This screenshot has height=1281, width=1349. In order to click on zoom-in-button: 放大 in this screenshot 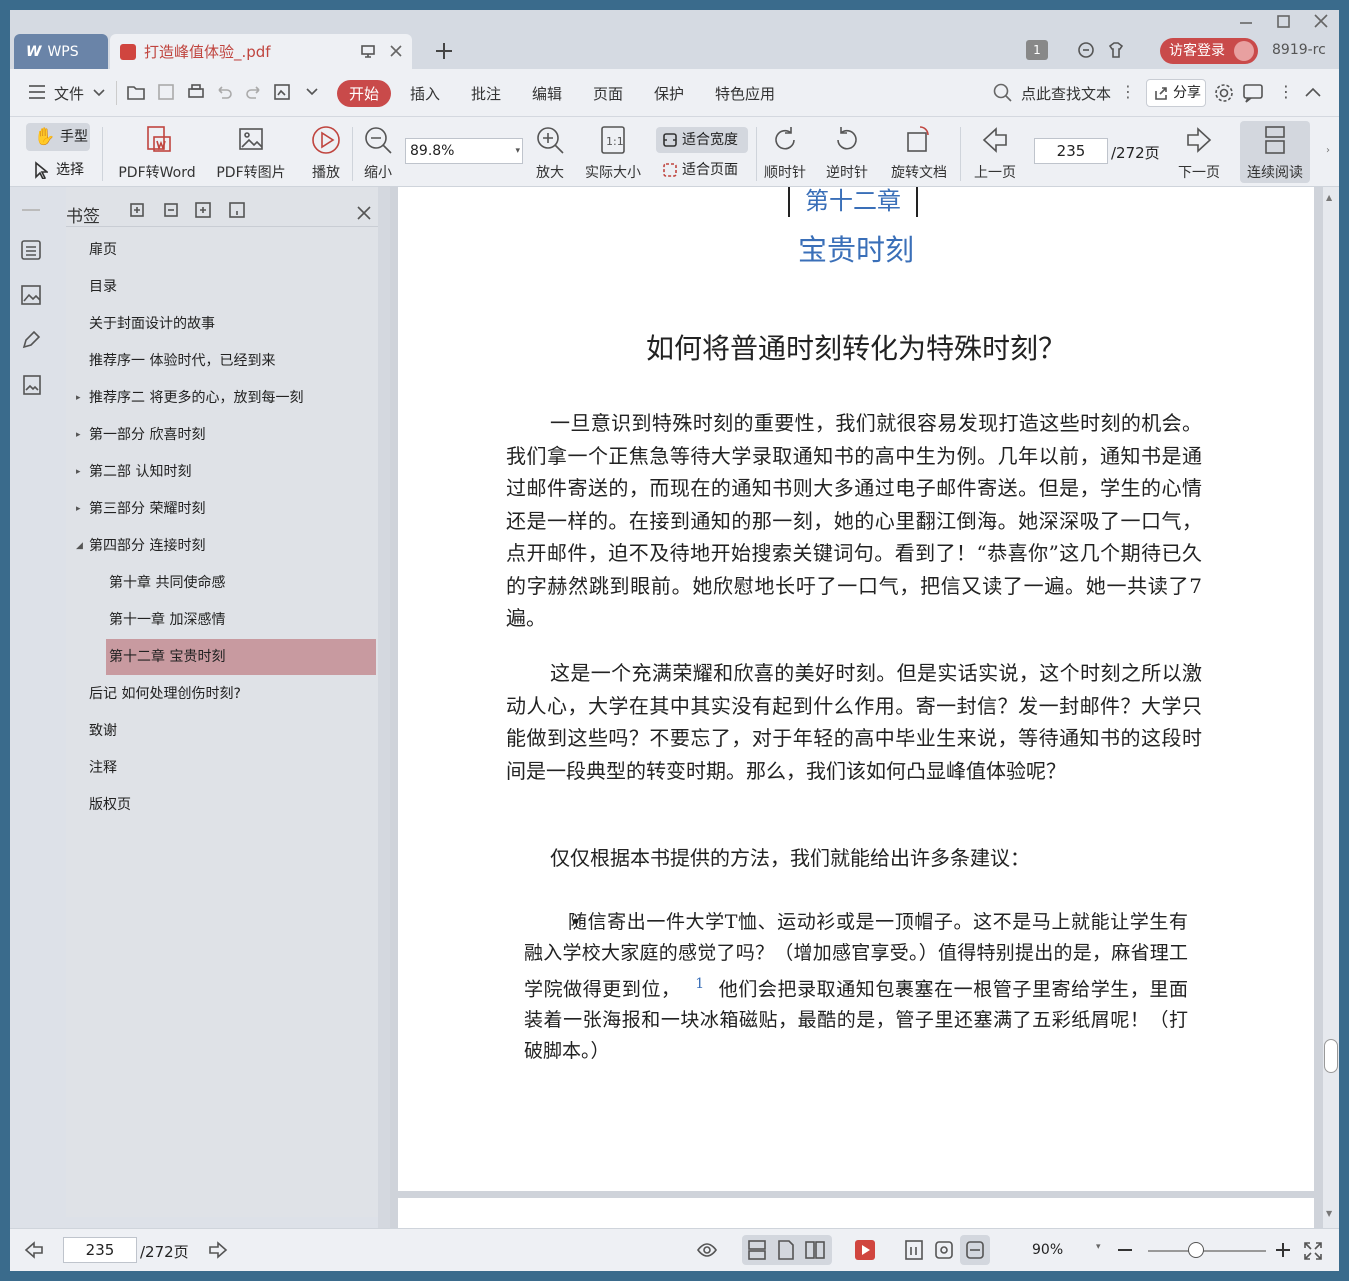, I will do `click(550, 152)`.